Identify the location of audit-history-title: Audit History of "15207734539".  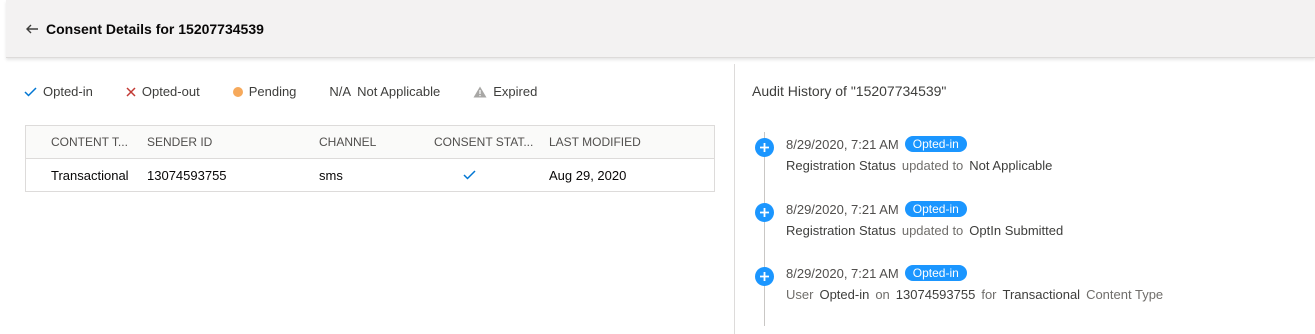
(849, 91).